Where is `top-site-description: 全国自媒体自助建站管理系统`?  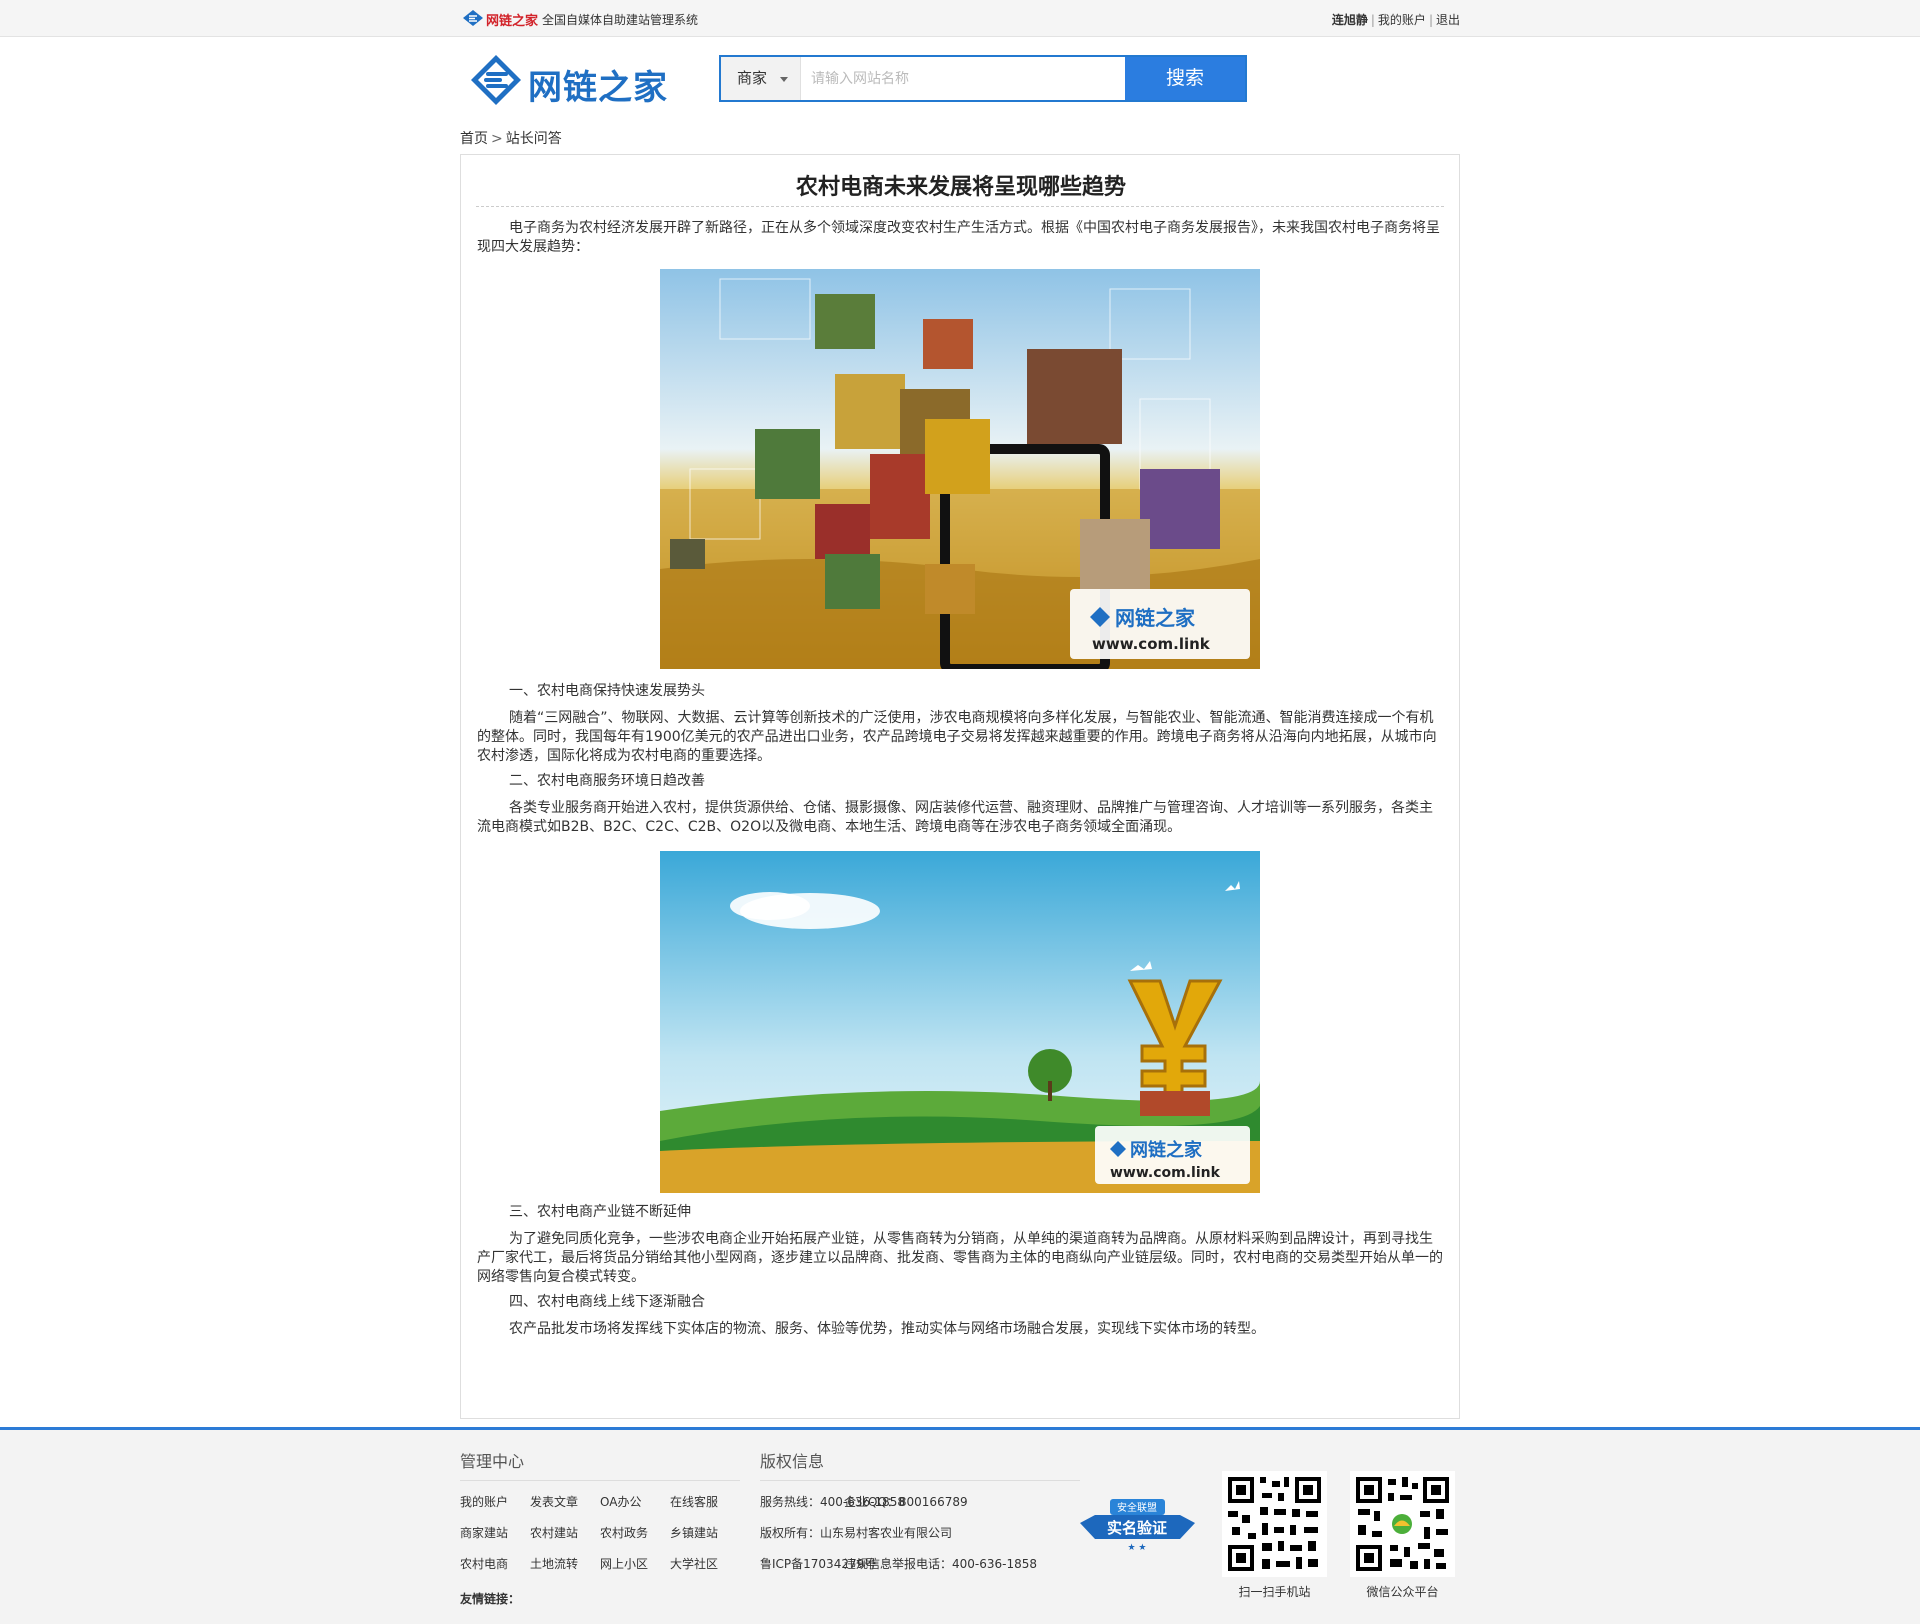 top-site-description: 全国自媒体自助建站管理系统 is located at coordinates (620, 20).